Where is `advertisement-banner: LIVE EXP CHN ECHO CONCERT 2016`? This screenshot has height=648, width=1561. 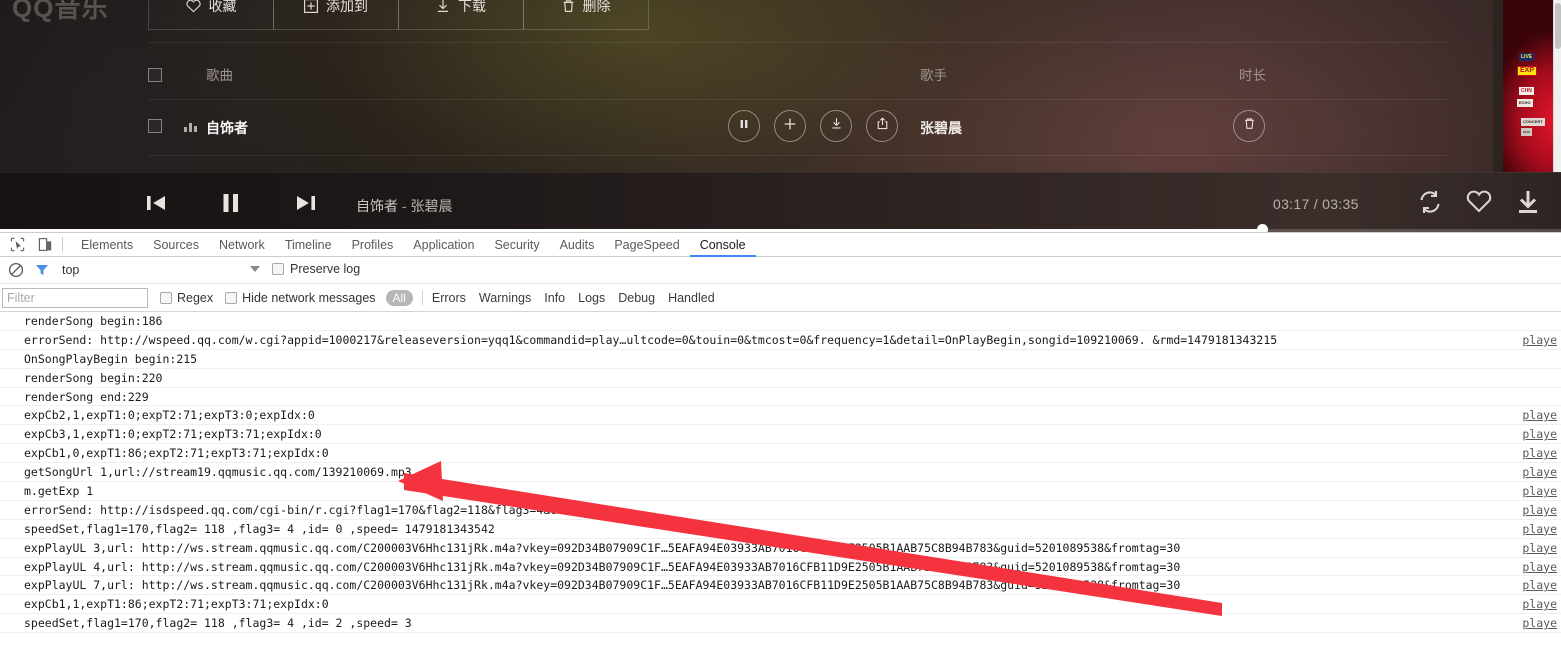 advertisement-banner: LIVE EXP CHN ECHO CONCERT 2016 is located at coordinates (1527, 86).